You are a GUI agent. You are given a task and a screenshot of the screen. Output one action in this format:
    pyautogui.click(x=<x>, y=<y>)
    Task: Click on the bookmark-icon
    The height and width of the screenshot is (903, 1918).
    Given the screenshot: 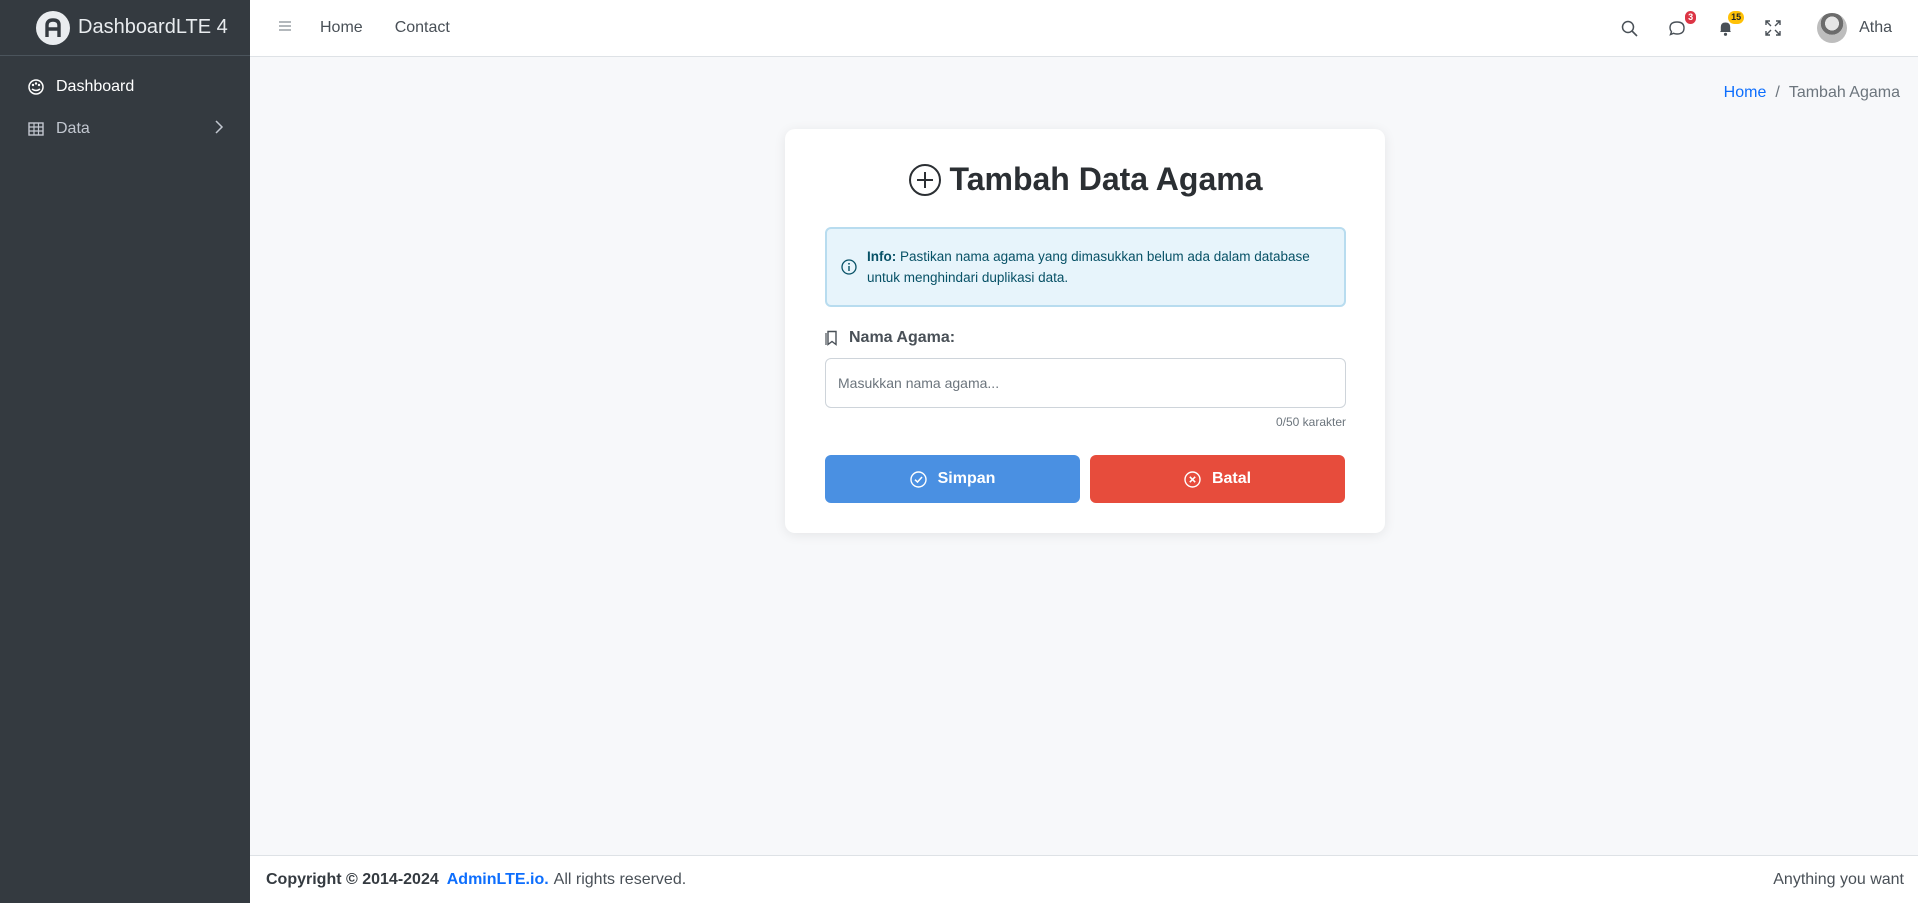 What is the action you would take?
    pyautogui.click(x=833, y=338)
    